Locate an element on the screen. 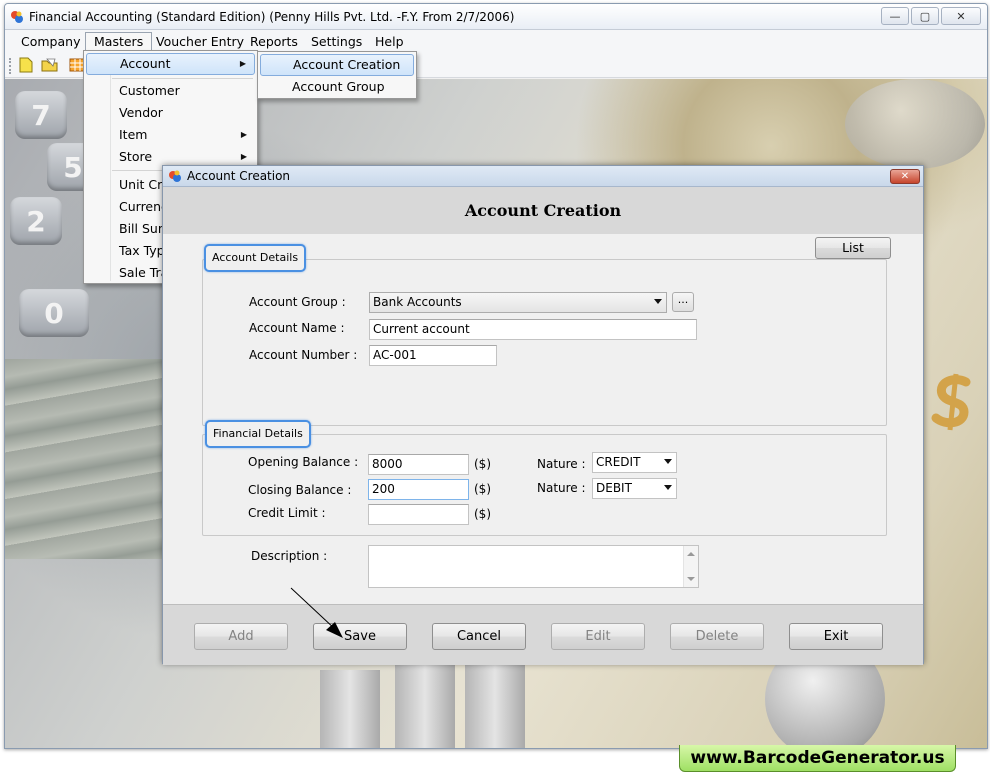 Image resolution: width=990 pixels, height=772 pixels. dollar-sign-image is located at coordinates (951, 402).